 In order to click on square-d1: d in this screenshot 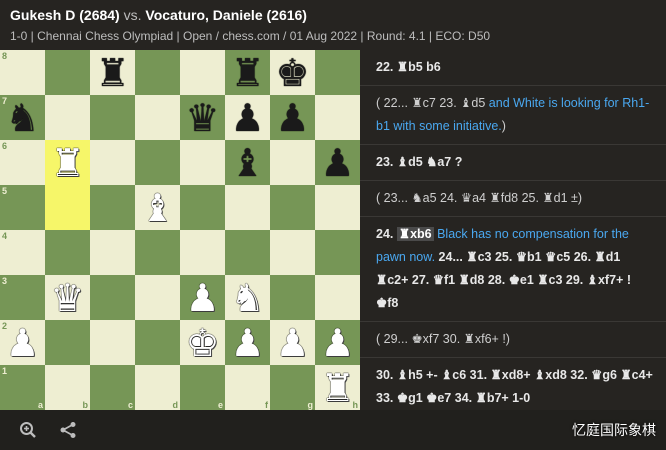, I will do `click(157, 387)`.